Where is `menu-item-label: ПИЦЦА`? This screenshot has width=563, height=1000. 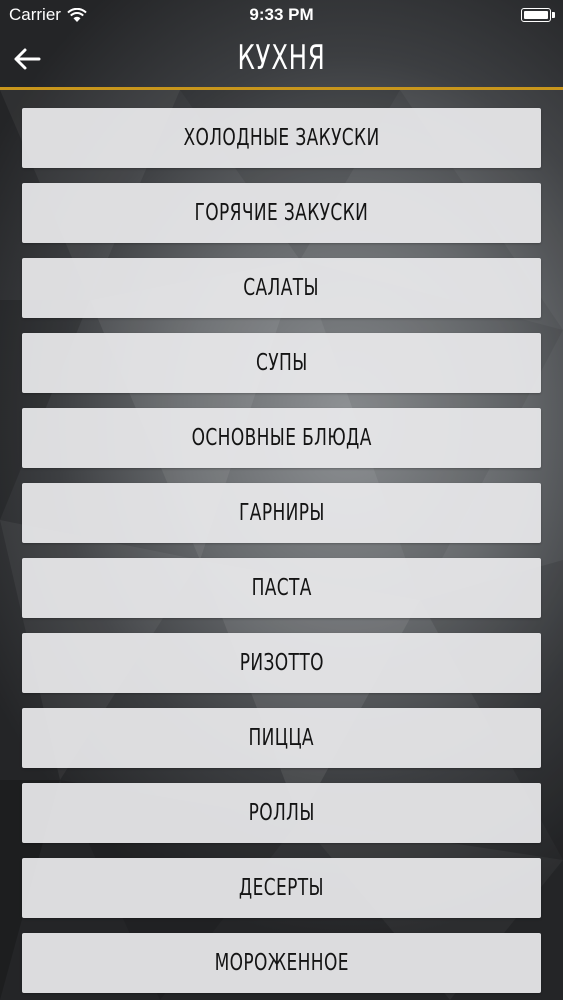
menu-item-label: ПИЦЦА is located at coordinates (281, 738).